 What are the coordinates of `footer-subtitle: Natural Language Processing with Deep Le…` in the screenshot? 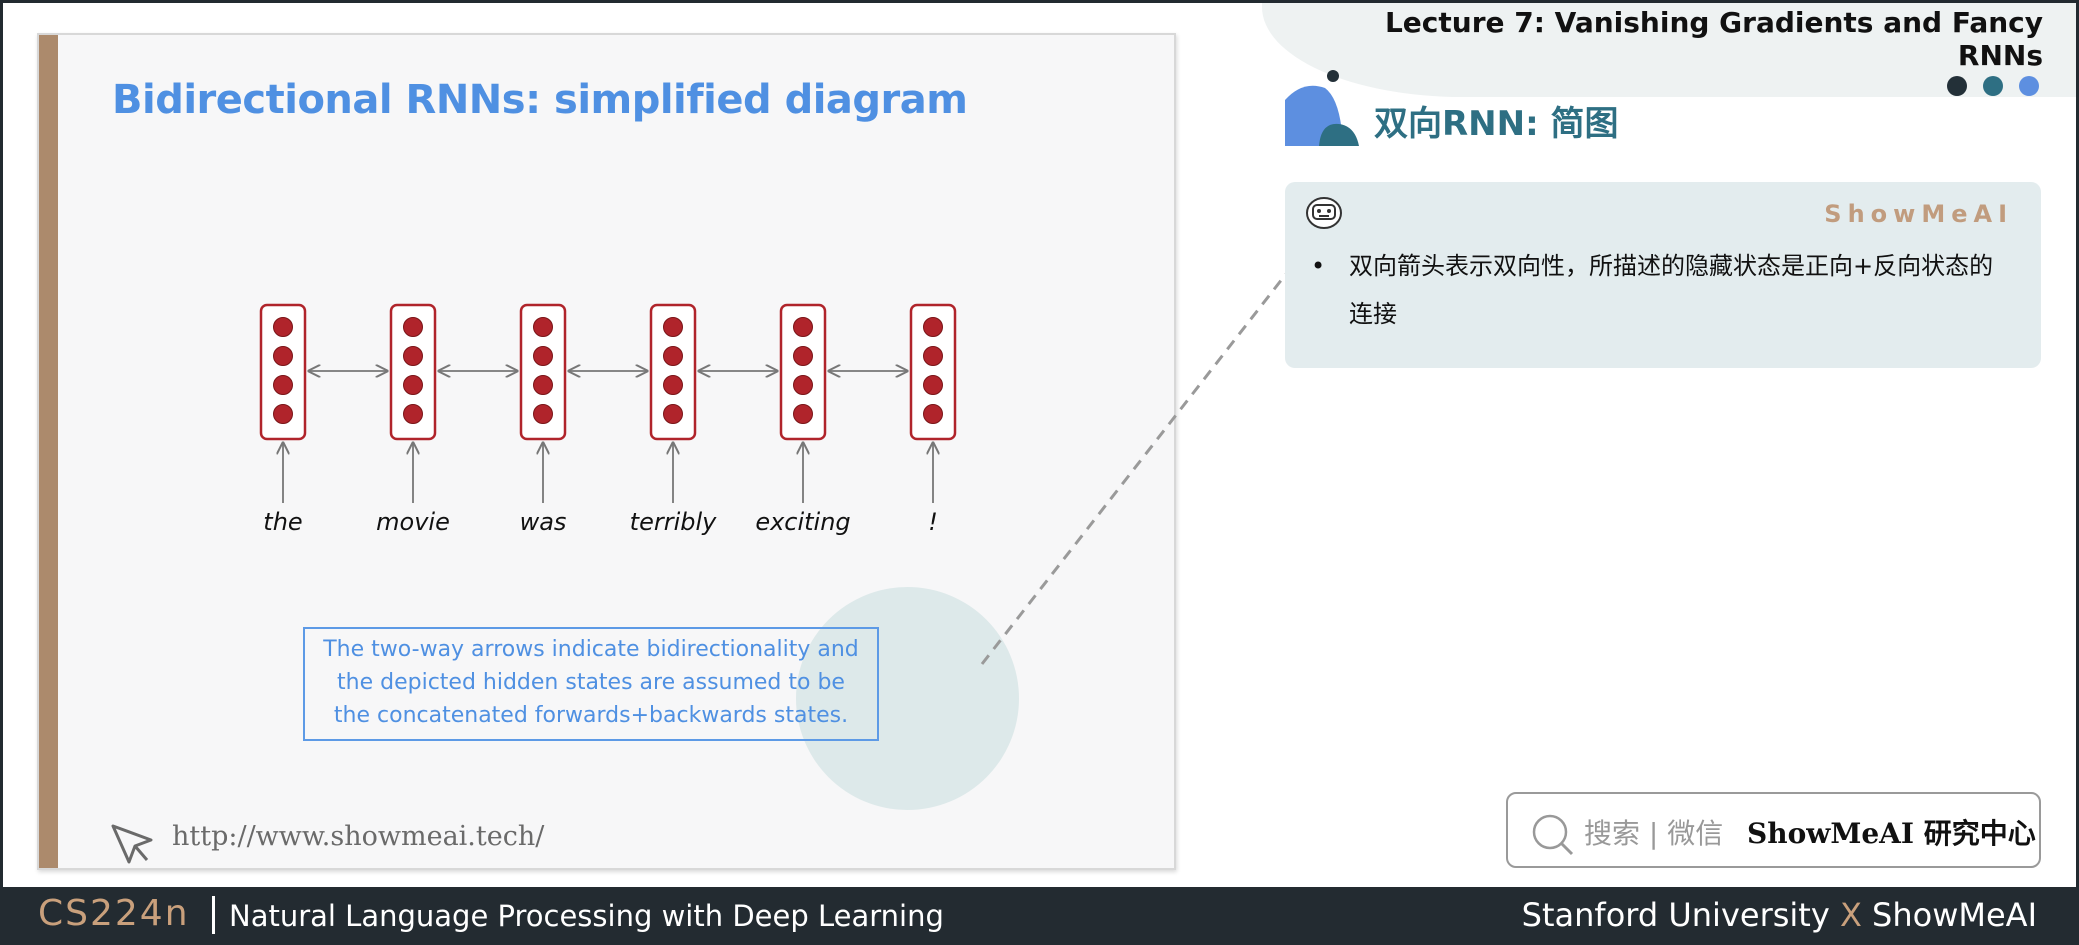 It's located at (586, 916).